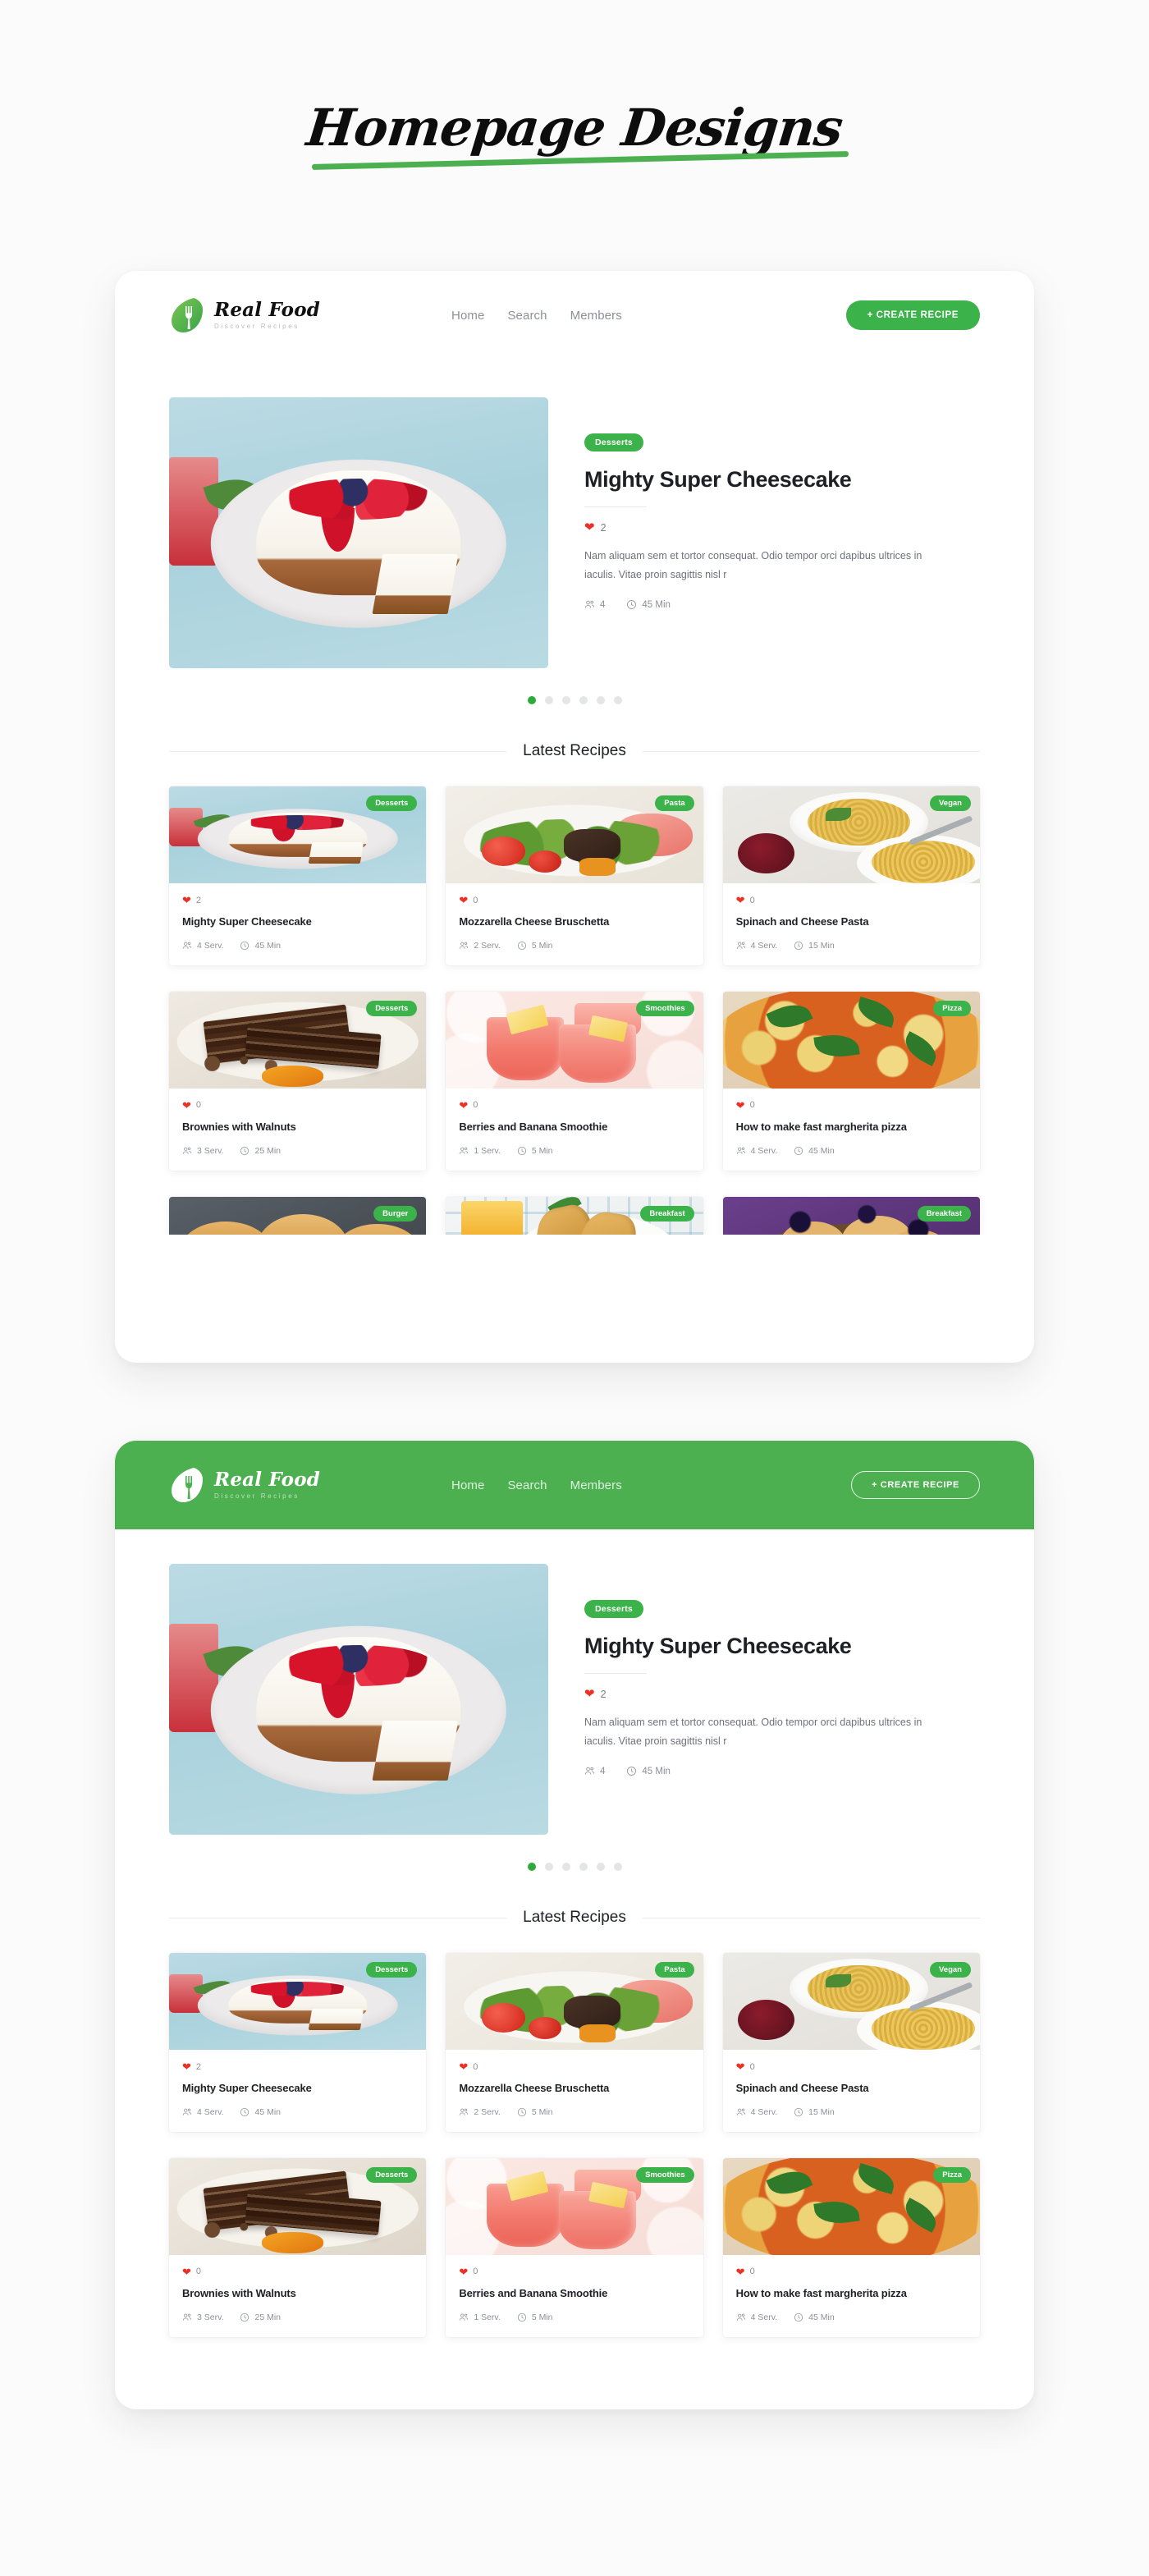 The image size is (1149, 2576). I want to click on recipe-card-servings-value: 4 Serv., so click(764, 2112).